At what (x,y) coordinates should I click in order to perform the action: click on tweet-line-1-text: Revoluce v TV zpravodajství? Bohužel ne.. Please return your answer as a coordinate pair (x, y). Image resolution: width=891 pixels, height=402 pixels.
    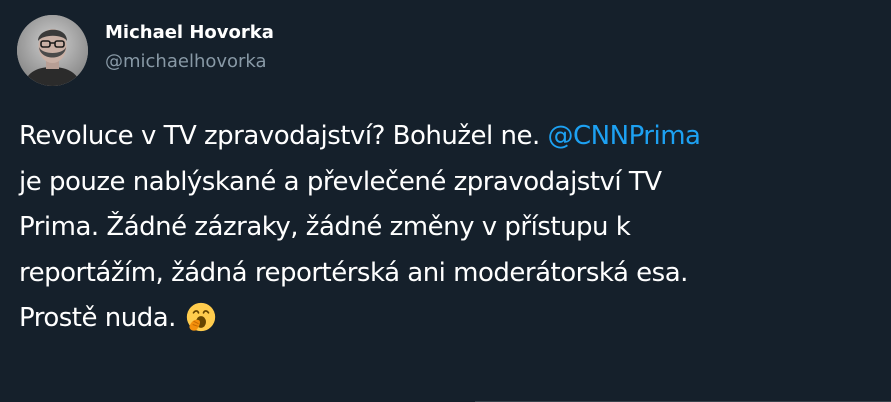
    Looking at the image, I should click on (283, 136).